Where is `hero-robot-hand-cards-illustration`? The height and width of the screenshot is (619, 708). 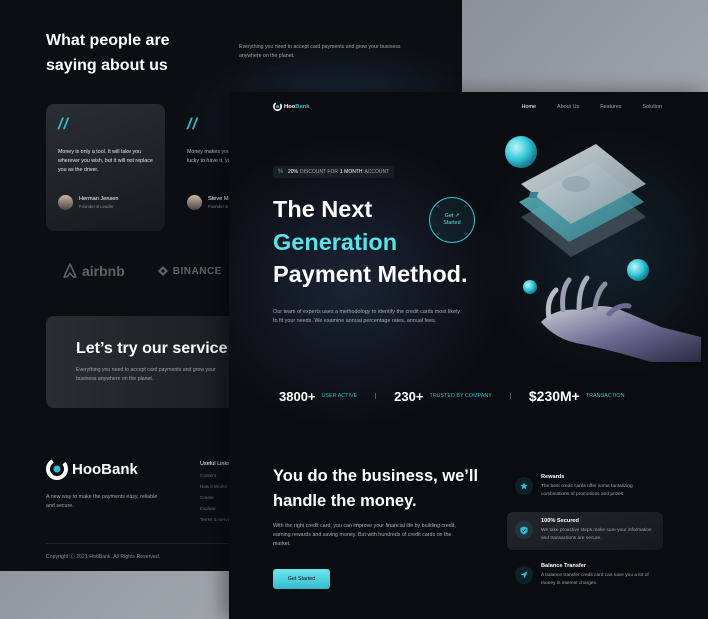 hero-robot-hand-cards-illustration is located at coordinates (603, 249).